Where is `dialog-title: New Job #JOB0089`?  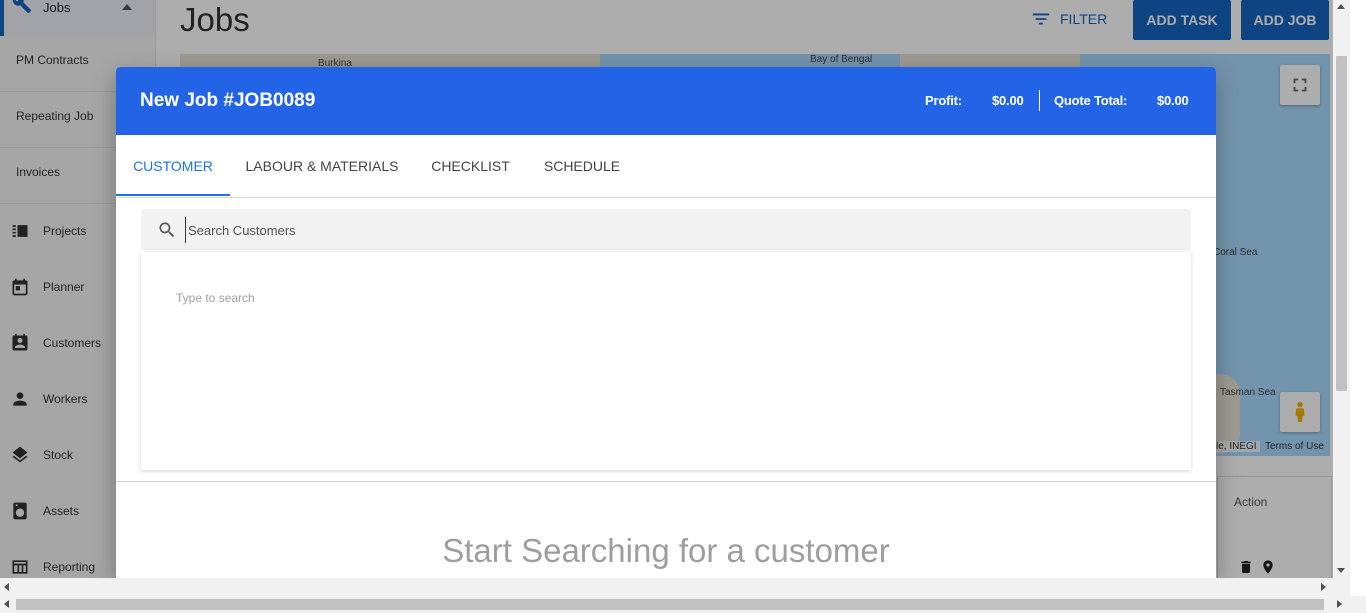
dialog-title: New Job #JOB0089 is located at coordinates (228, 100).